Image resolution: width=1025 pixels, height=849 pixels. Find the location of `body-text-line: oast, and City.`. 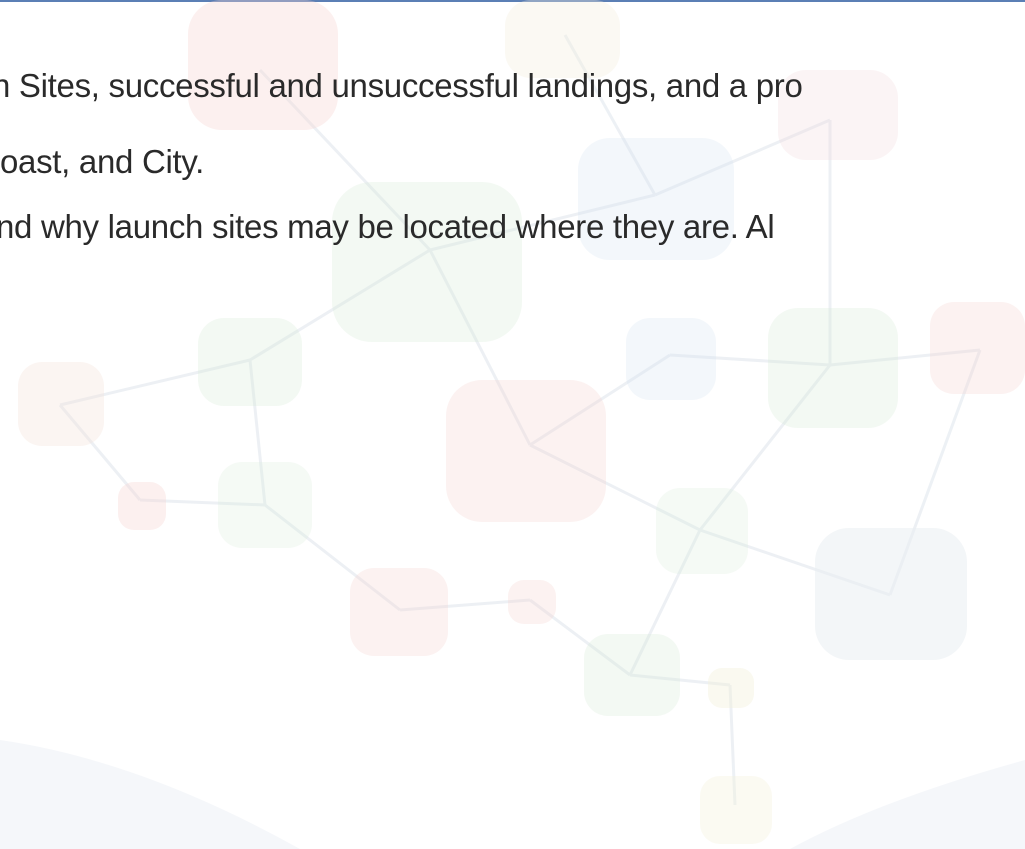

body-text-line: oast, and City. is located at coordinates (102, 161).